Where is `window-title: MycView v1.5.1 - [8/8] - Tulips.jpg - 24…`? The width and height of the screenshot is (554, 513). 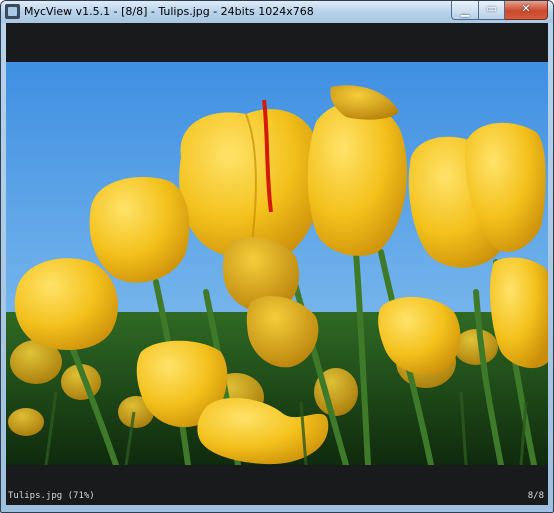
window-title: MycView v1.5.1 - [8/8] - Tulips.jpg - 24… is located at coordinates (169, 11).